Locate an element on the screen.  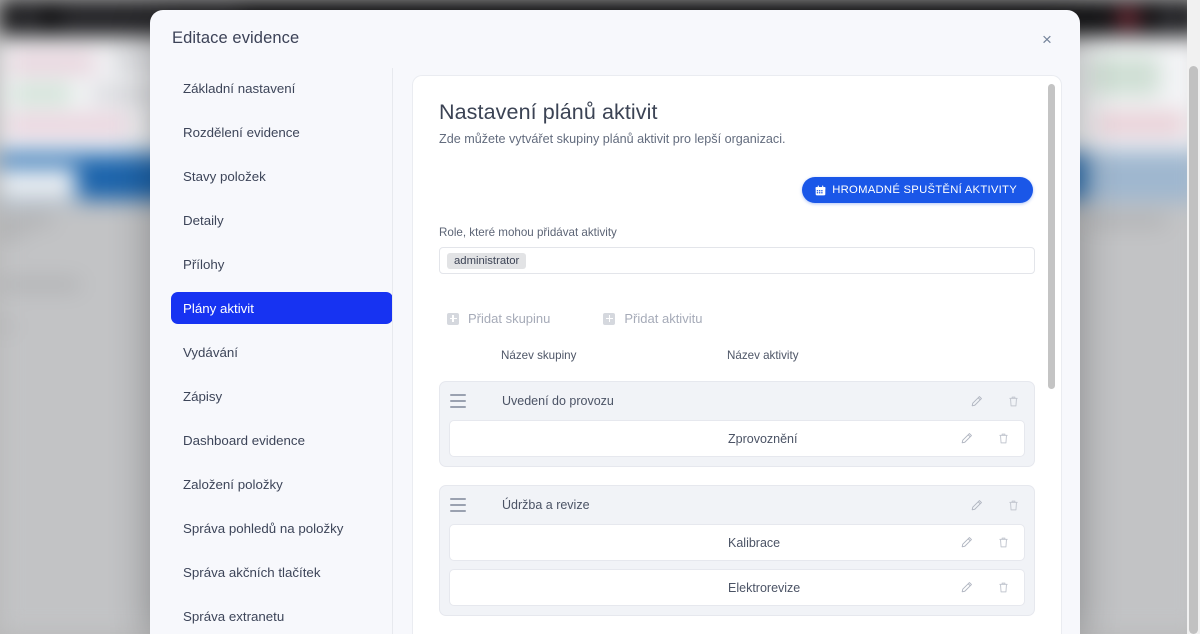
add-activity-button: Přidat aktivitu is located at coordinates (652, 318).